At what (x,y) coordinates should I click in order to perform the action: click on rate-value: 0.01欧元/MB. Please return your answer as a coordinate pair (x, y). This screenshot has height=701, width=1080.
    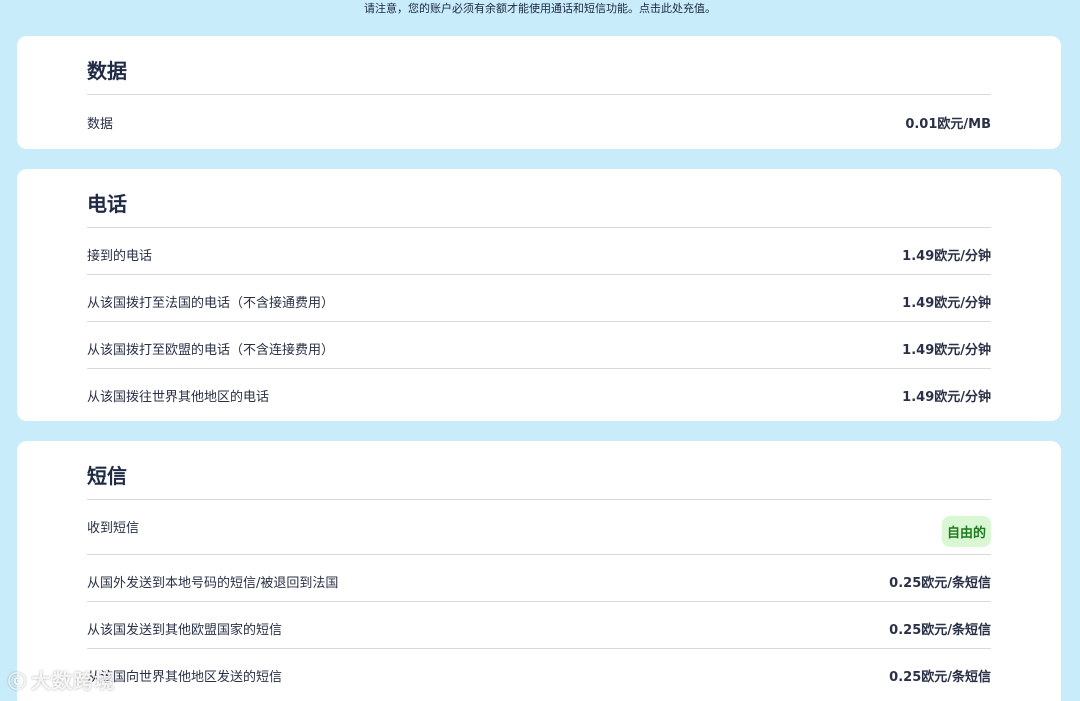
    Looking at the image, I should click on (948, 124).